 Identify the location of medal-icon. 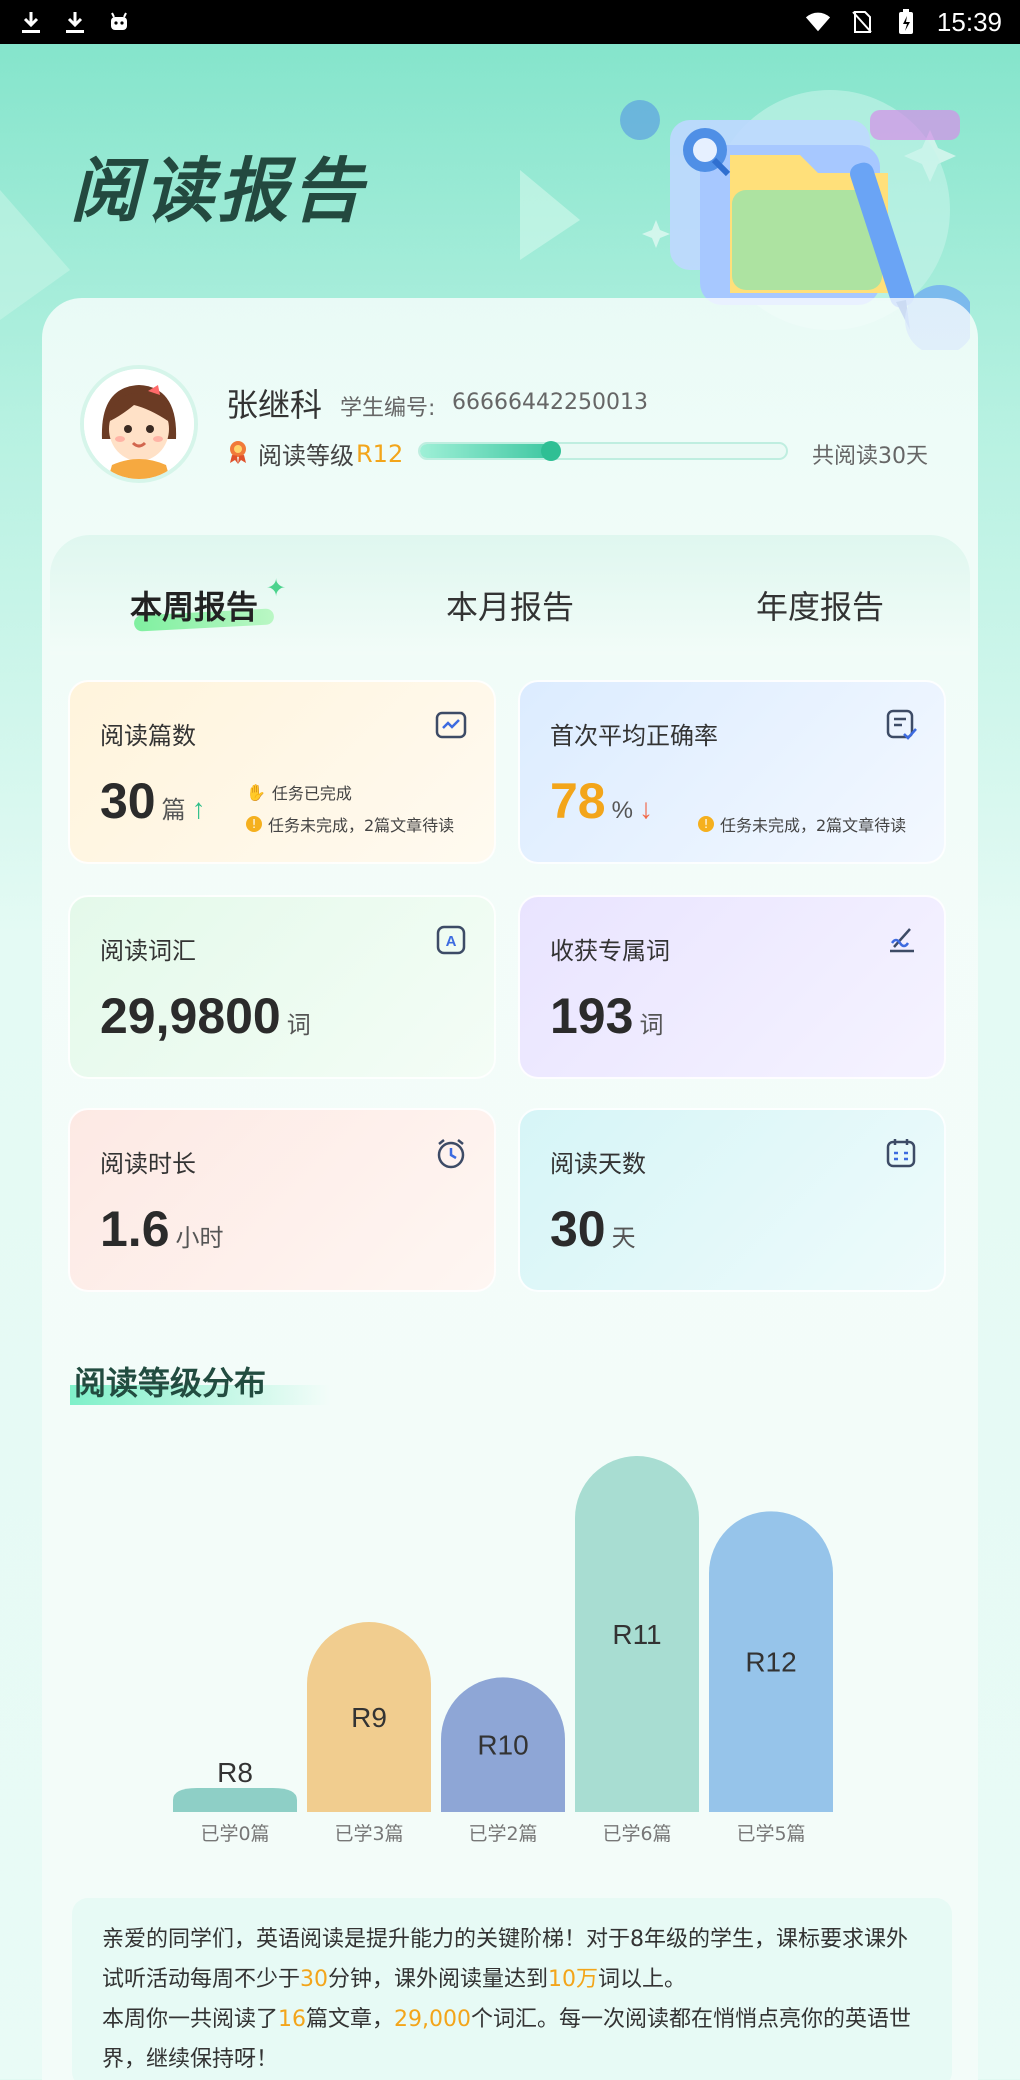
(238, 454).